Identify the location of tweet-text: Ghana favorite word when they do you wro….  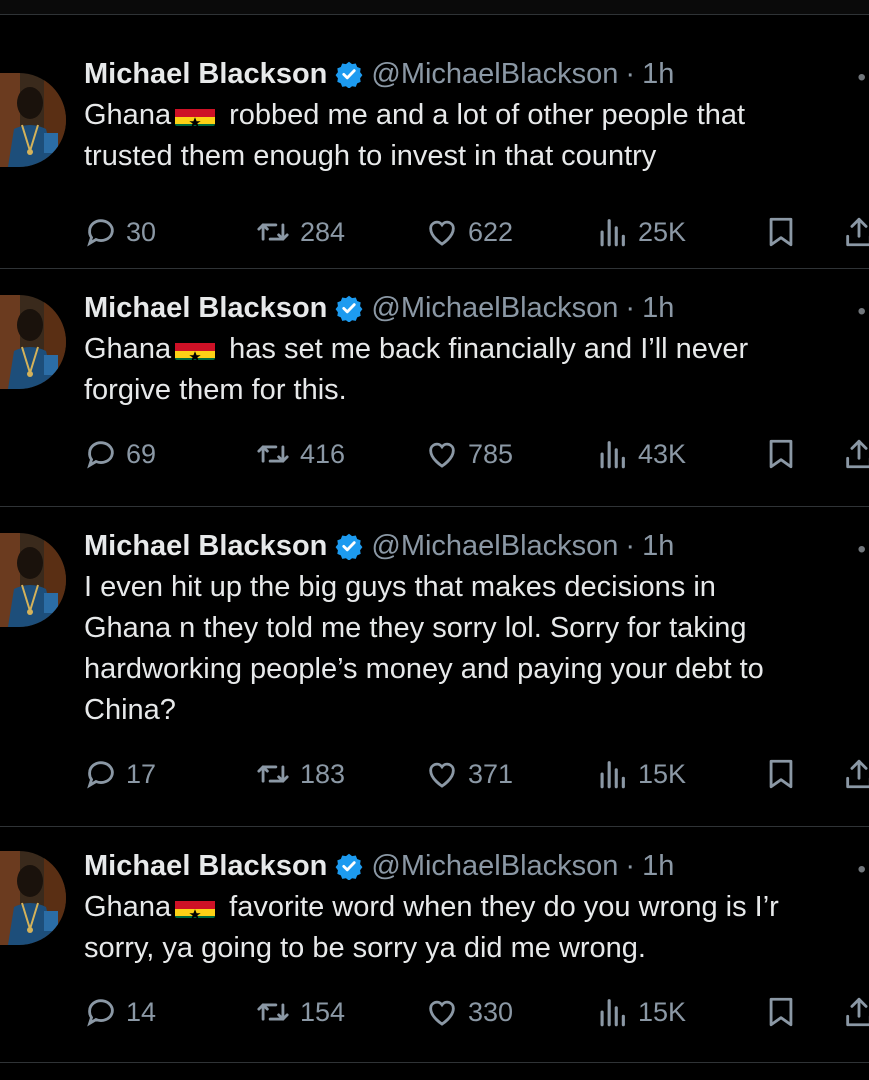
(476, 928).